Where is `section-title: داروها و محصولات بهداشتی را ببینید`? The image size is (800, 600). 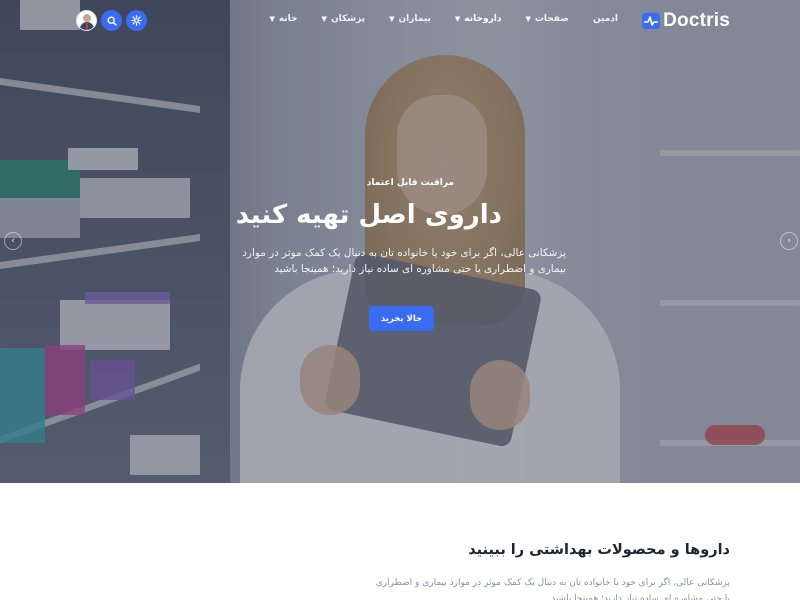 section-title: داروها و محصولات بهداشتی را ببینید is located at coordinates (599, 550).